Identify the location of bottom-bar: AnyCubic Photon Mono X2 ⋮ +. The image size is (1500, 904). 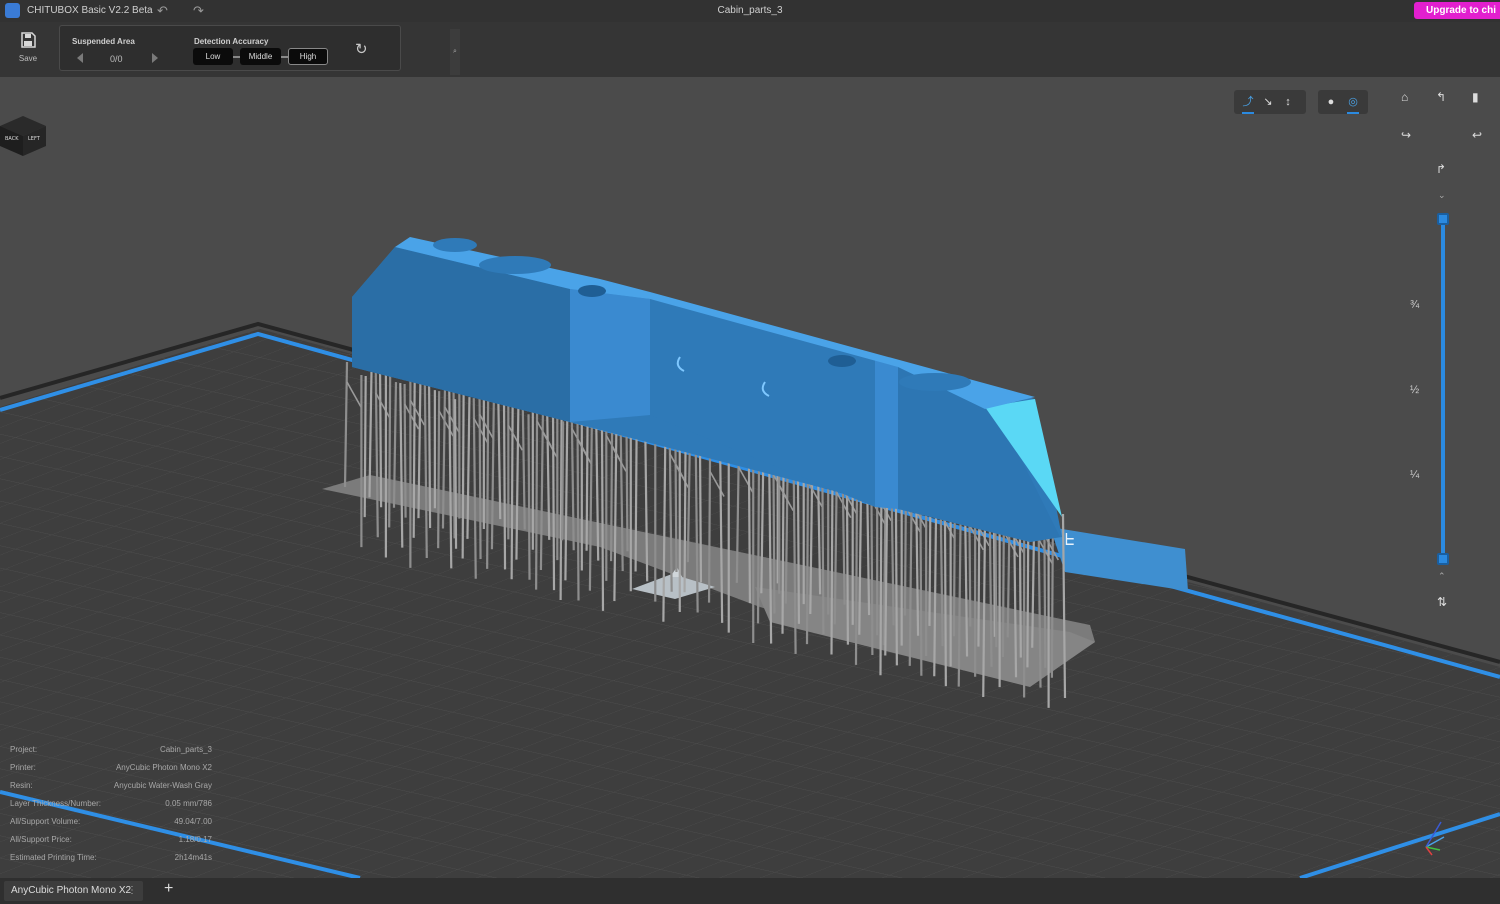
(750, 891).